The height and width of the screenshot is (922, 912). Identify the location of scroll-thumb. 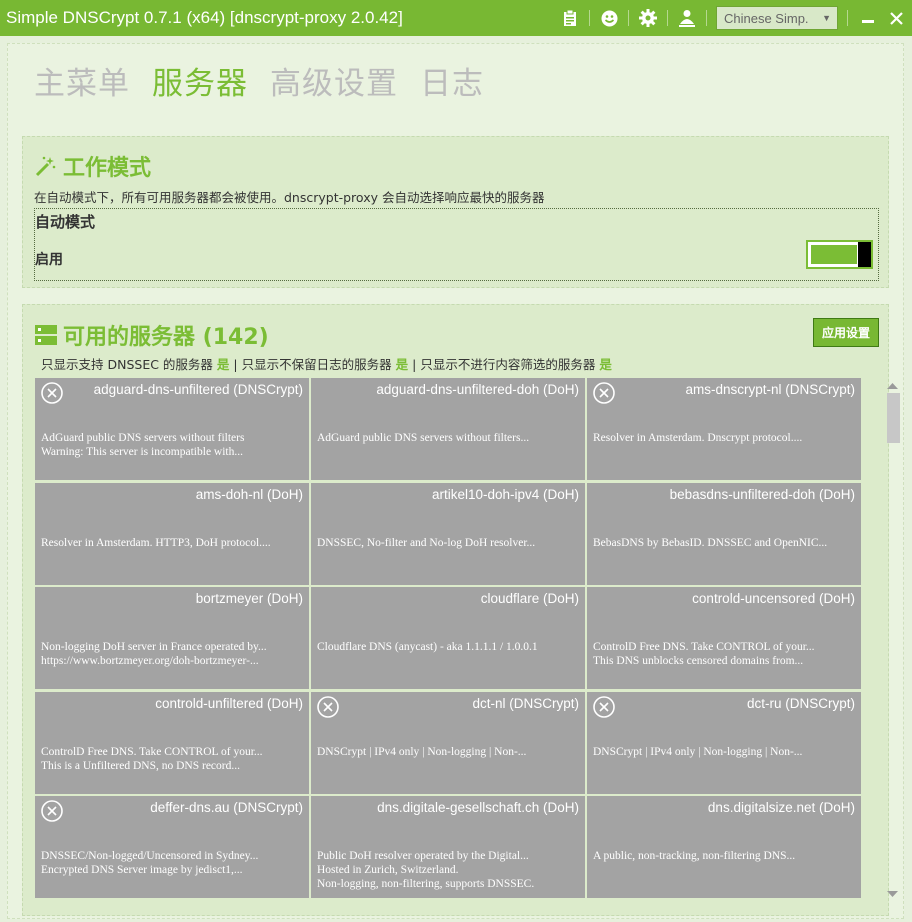
(893, 418).